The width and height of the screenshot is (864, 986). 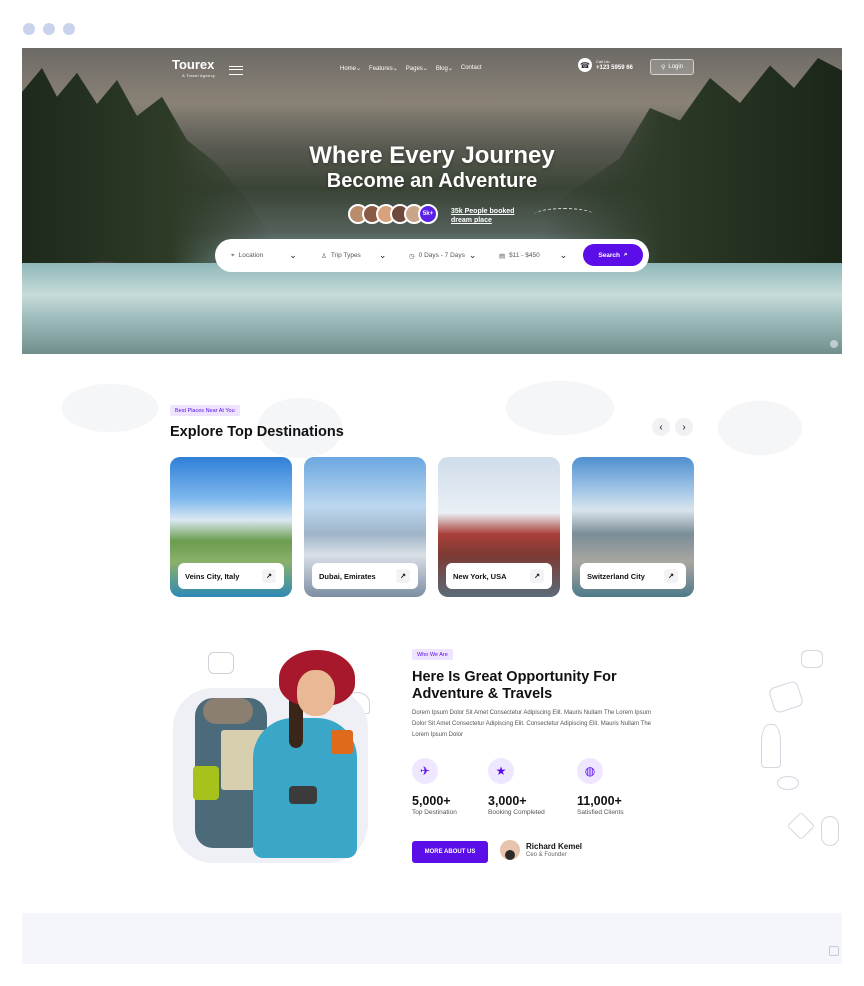 I want to click on carousel-prev-button: ‹, so click(x=661, y=427).